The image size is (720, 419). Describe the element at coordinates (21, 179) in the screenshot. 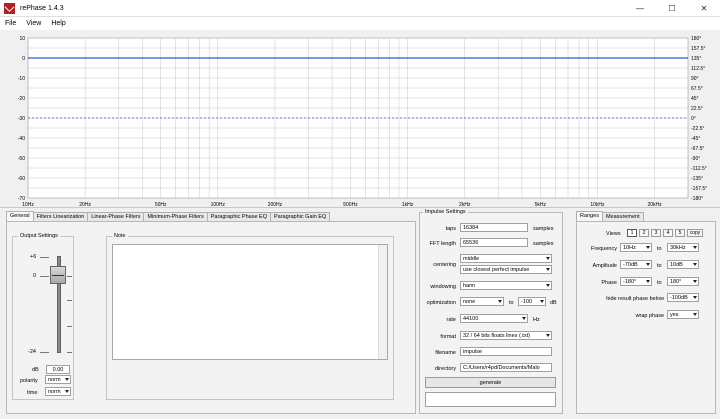

I see `left-tick-label: -60` at that location.